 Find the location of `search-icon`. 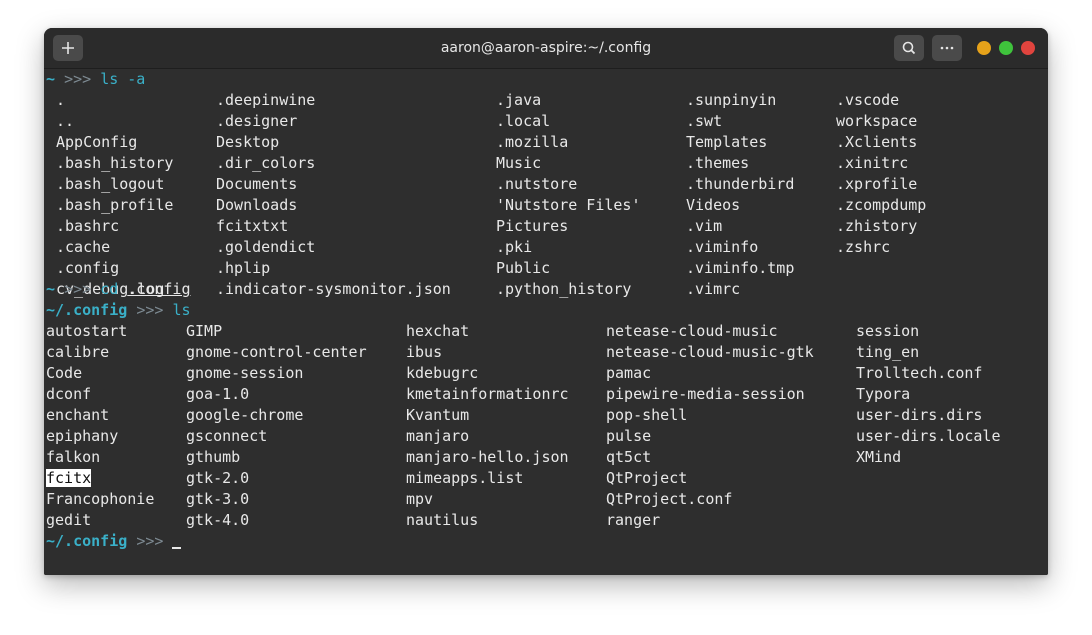

search-icon is located at coordinates (909, 48).